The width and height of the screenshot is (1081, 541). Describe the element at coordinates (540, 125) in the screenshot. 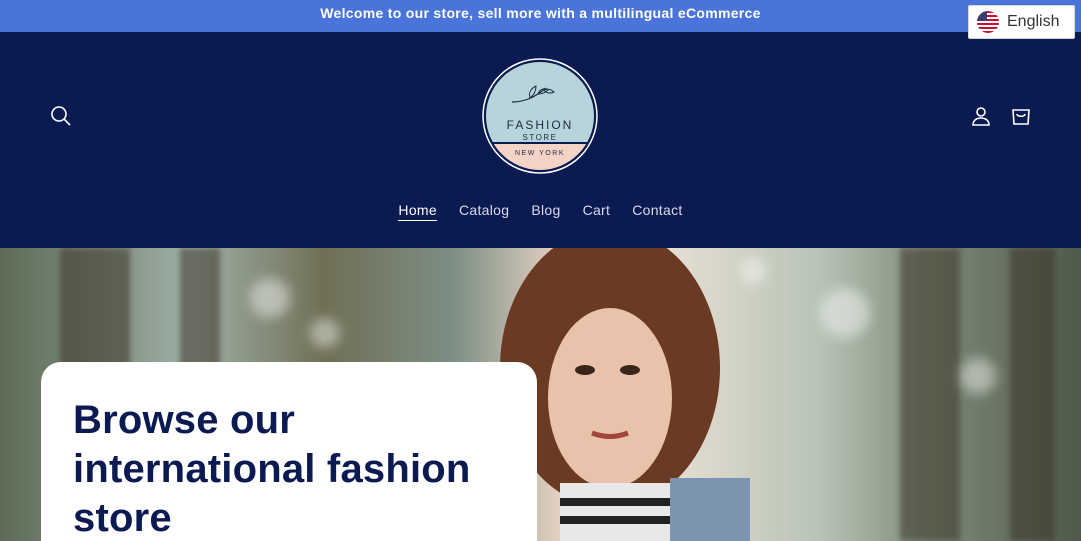

I see `logo-text-fashion: FASHION` at that location.